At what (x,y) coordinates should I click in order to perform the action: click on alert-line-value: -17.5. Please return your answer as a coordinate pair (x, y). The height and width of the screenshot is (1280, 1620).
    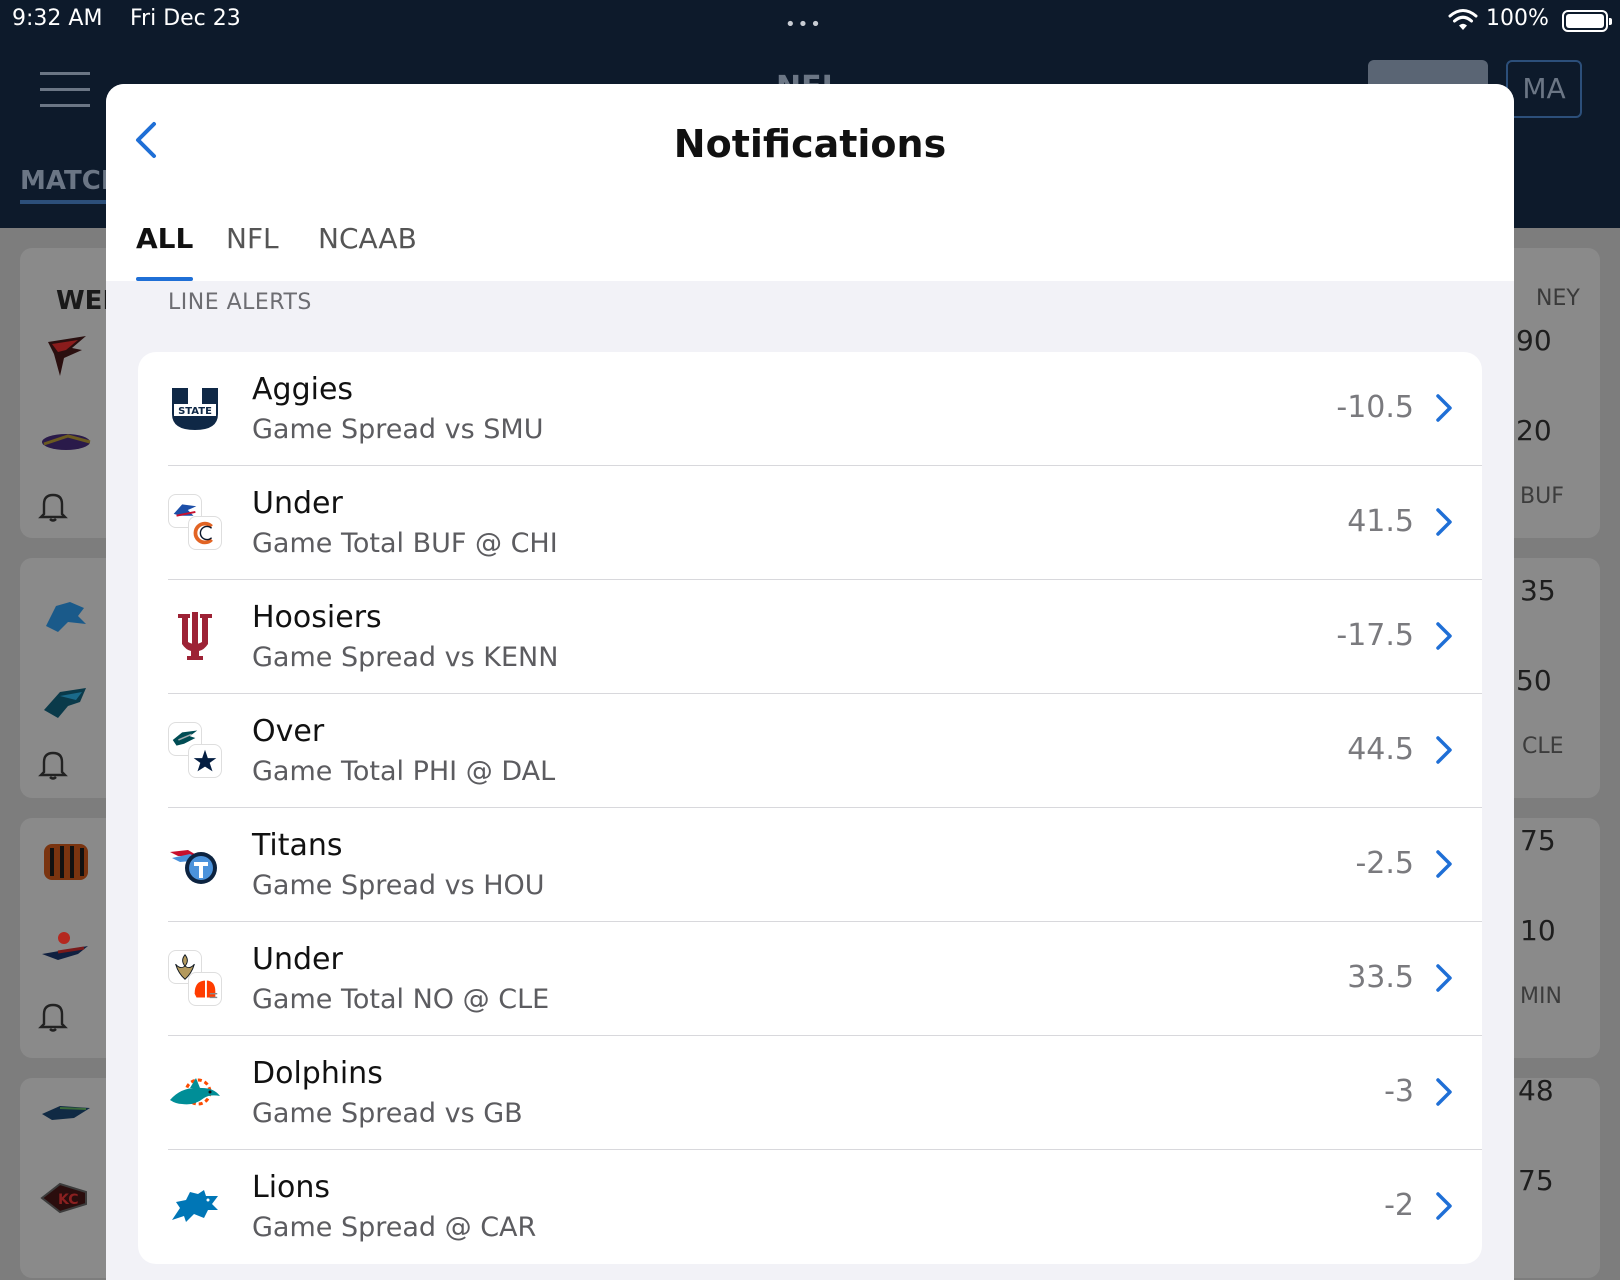
    Looking at the image, I should click on (1375, 635).